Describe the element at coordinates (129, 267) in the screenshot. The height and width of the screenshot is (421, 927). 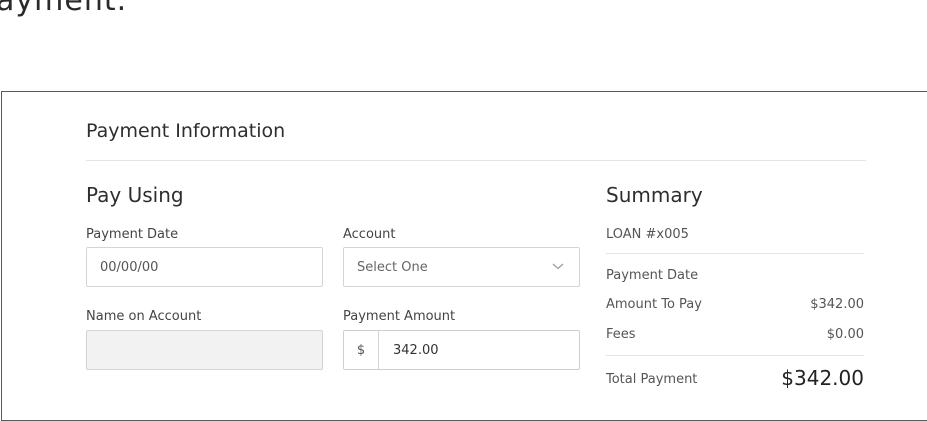
I see `payment-date-value: 00/00/00` at that location.